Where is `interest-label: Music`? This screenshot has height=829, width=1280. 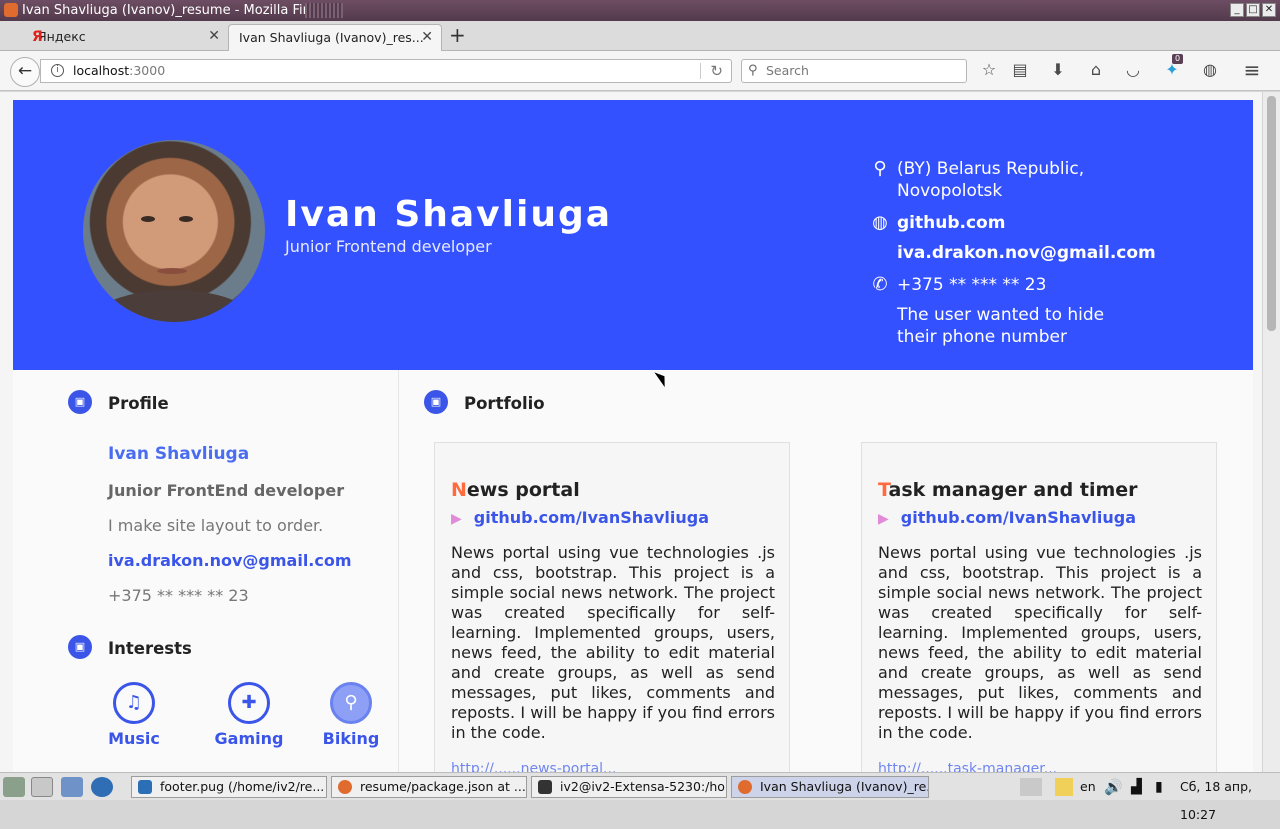 interest-label: Music is located at coordinates (134, 738).